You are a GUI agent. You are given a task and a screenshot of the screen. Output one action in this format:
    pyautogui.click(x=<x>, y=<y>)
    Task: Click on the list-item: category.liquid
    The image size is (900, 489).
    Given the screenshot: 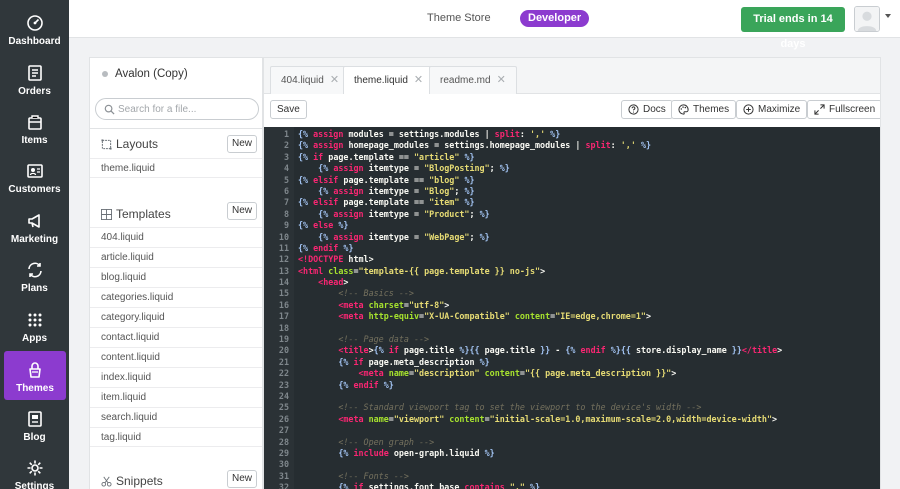 What is the action you would take?
    pyautogui.click(x=176, y=317)
    